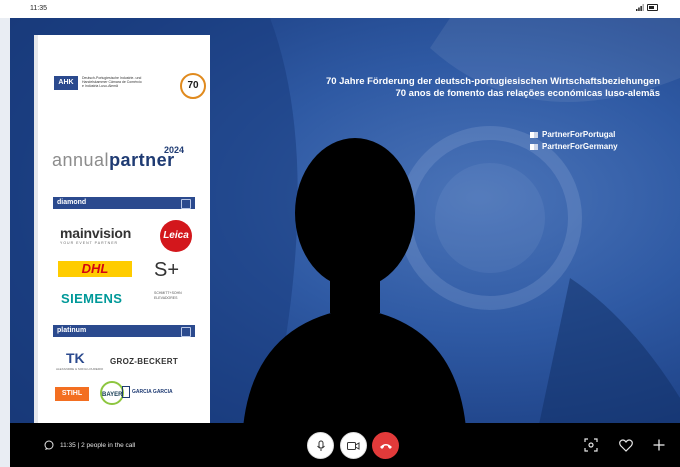 The image size is (680, 467). What do you see at coordinates (95, 269) in the screenshot?
I see `sponsor-dhl: DHL` at bounding box center [95, 269].